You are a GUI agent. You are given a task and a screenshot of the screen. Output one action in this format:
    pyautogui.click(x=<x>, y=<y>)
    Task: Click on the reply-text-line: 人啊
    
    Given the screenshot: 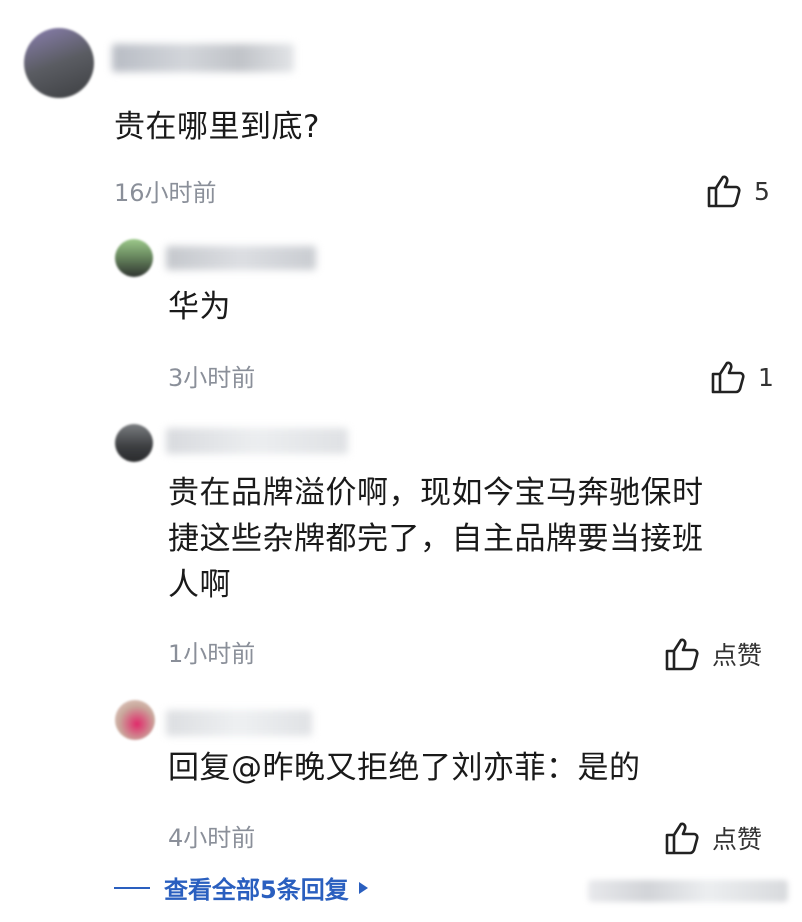 What is the action you would take?
    pyautogui.click(x=199, y=585)
    